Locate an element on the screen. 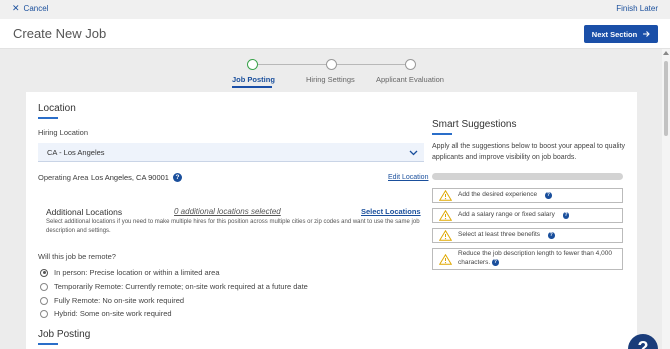 This screenshot has width=670, height=349. step-label-applicant-evaluation: Applicant Evaluation is located at coordinates (410, 79).